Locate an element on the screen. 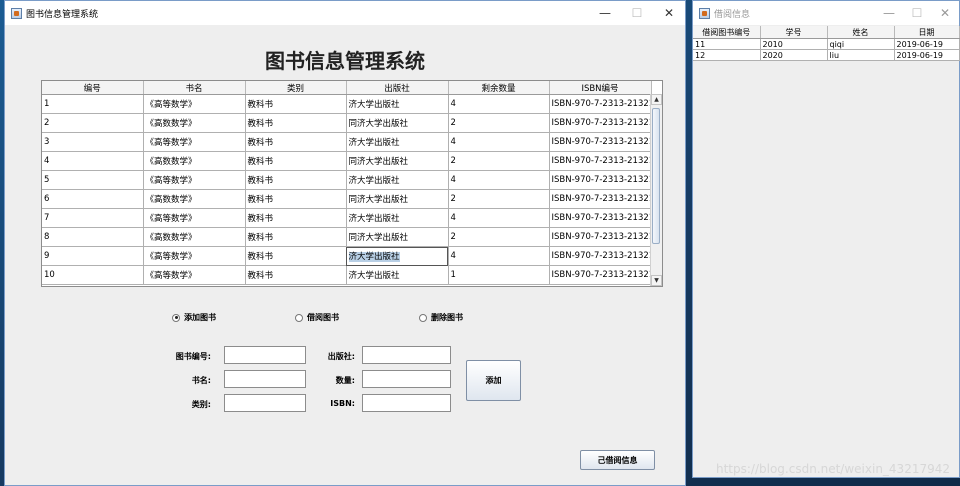  column-header: 编号 is located at coordinates (93, 88).